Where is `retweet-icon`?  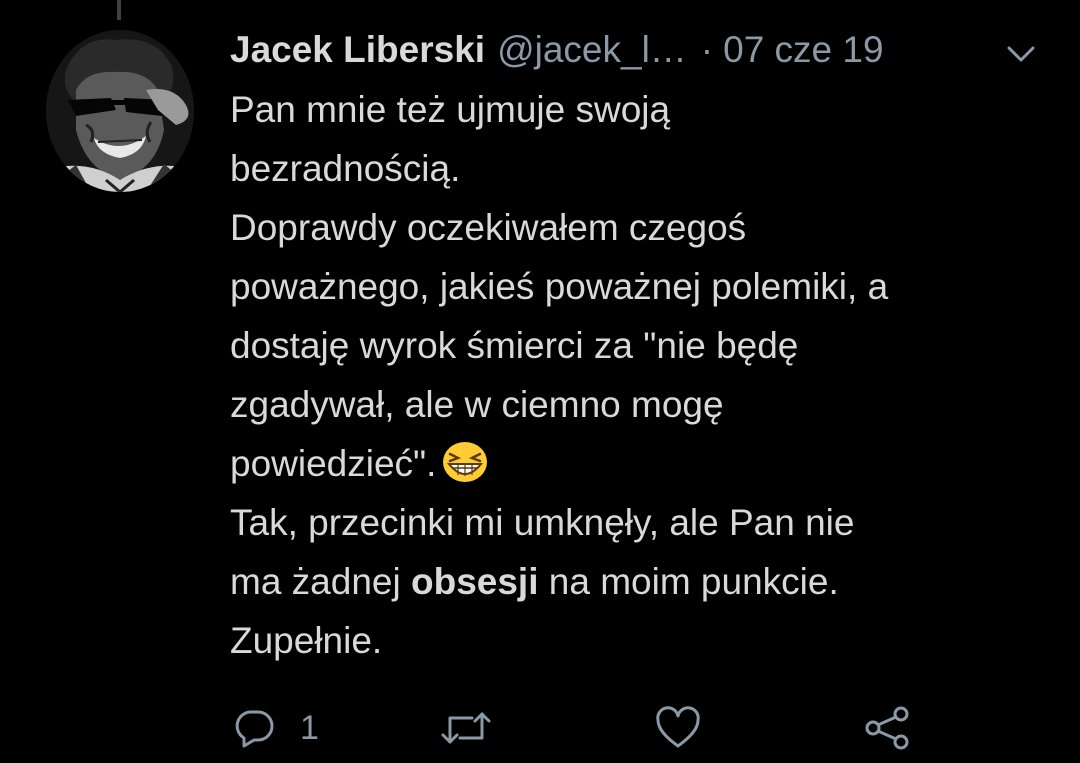 retweet-icon is located at coordinates (466, 728).